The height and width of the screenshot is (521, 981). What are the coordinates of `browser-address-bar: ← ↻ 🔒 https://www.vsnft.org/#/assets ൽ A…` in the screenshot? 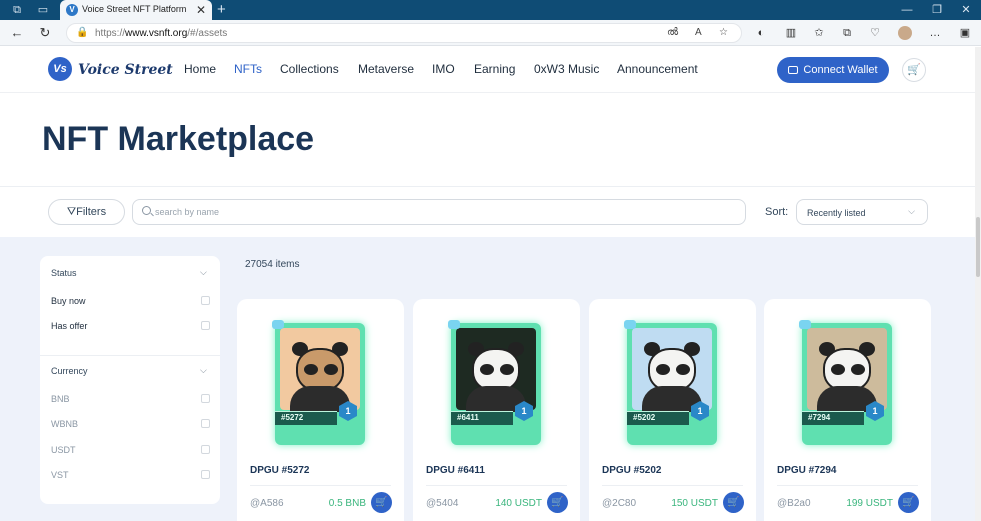 It's located at (490, 33).